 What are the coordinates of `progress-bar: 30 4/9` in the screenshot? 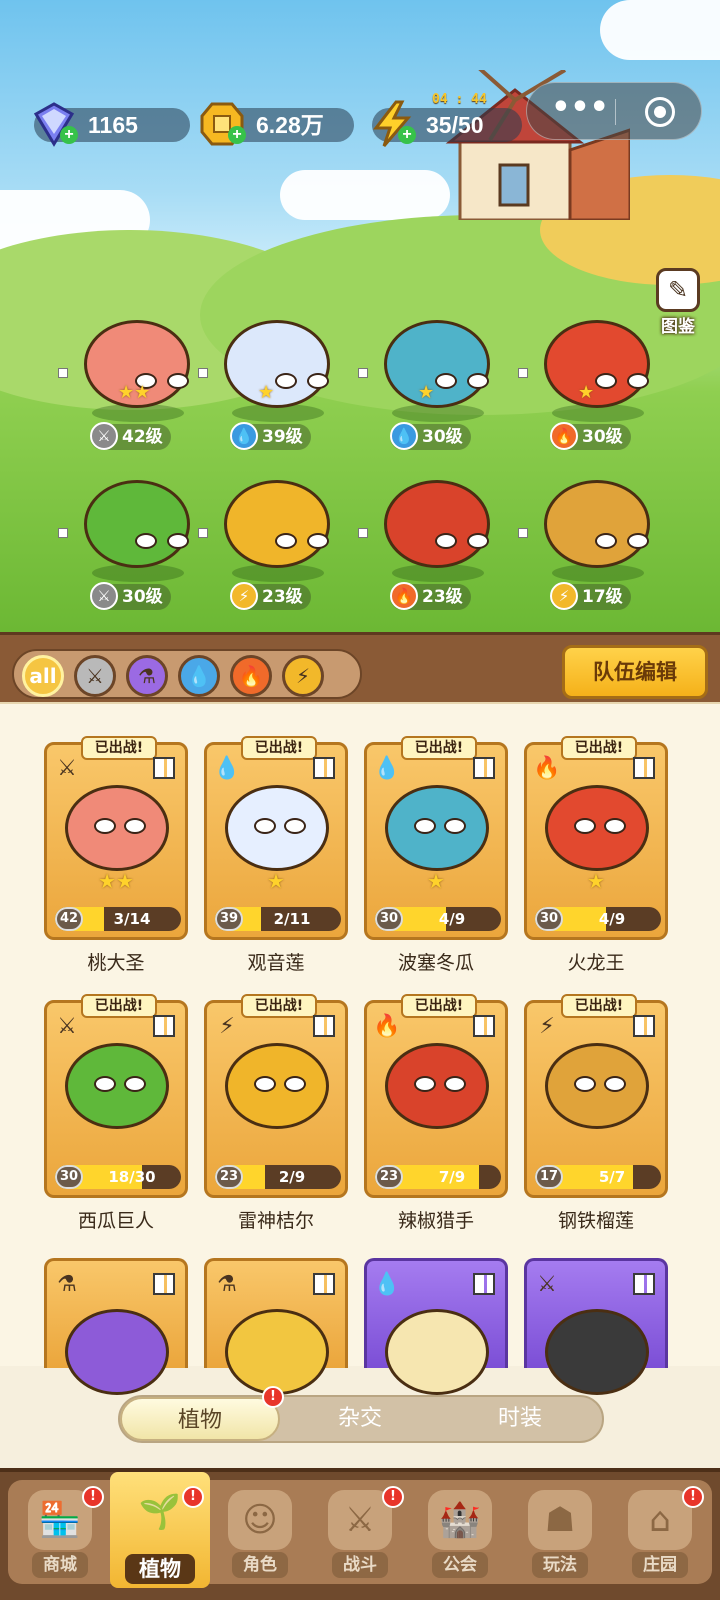 It's located at (598, 919).